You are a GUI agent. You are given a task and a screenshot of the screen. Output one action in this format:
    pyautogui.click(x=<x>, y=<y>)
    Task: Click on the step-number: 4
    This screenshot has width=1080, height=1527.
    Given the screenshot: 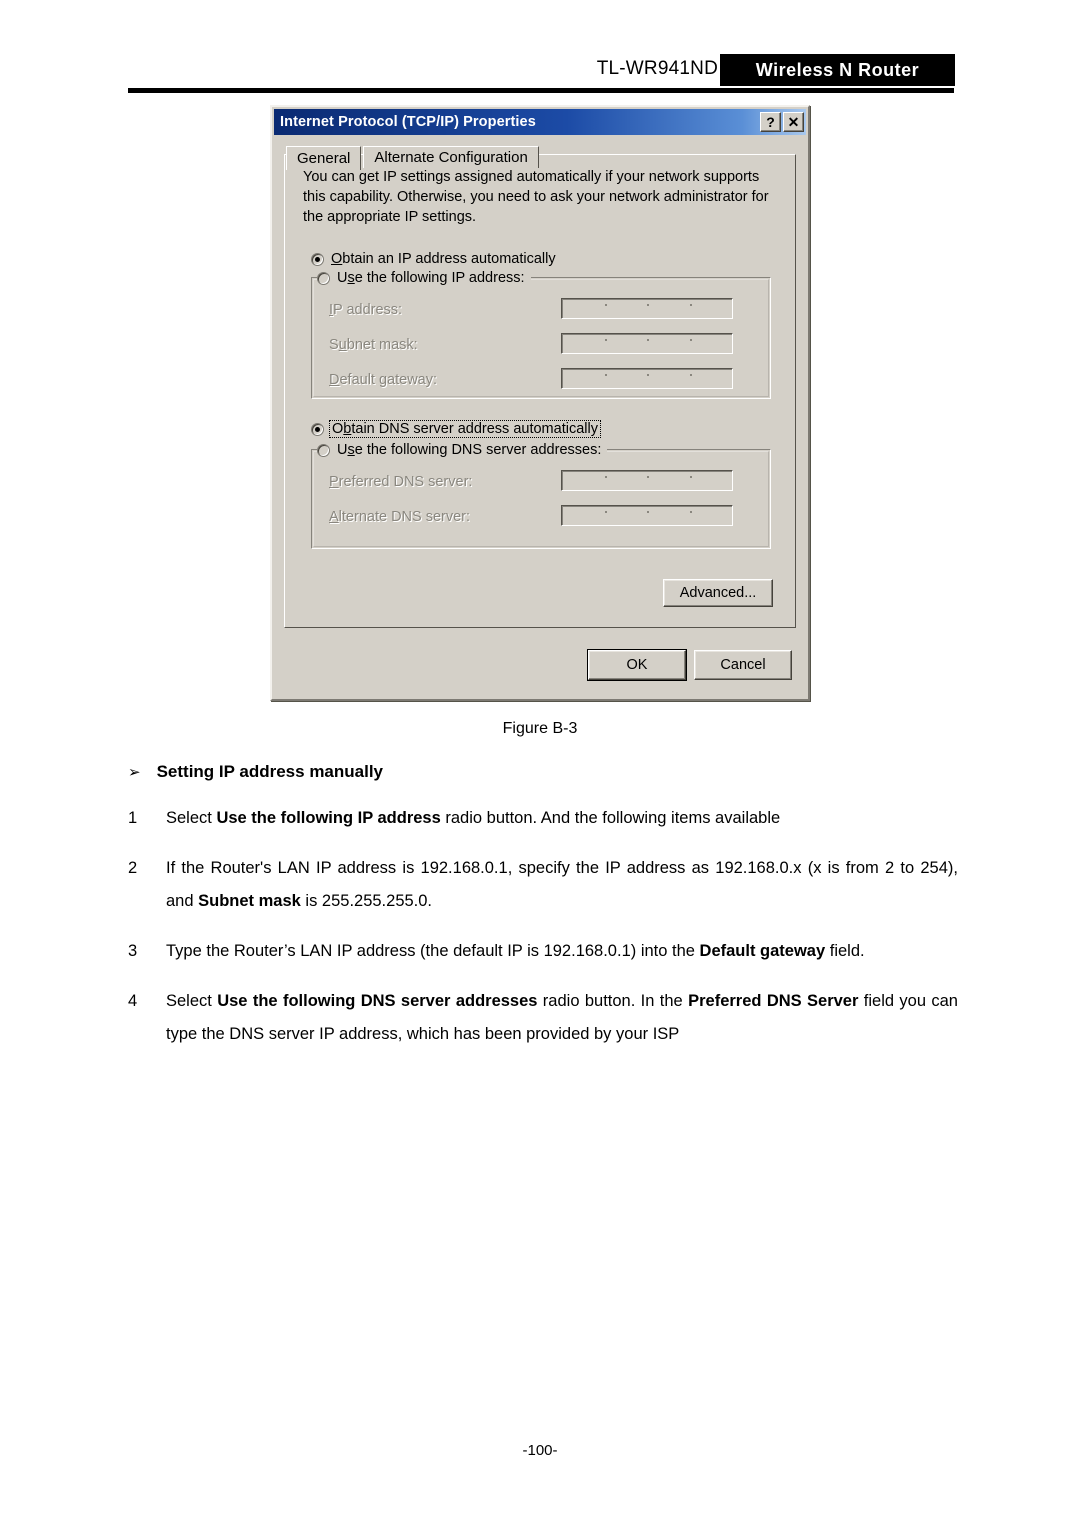 What is the action you would take?
    pyautogui.click(x=133, y=1001)
    